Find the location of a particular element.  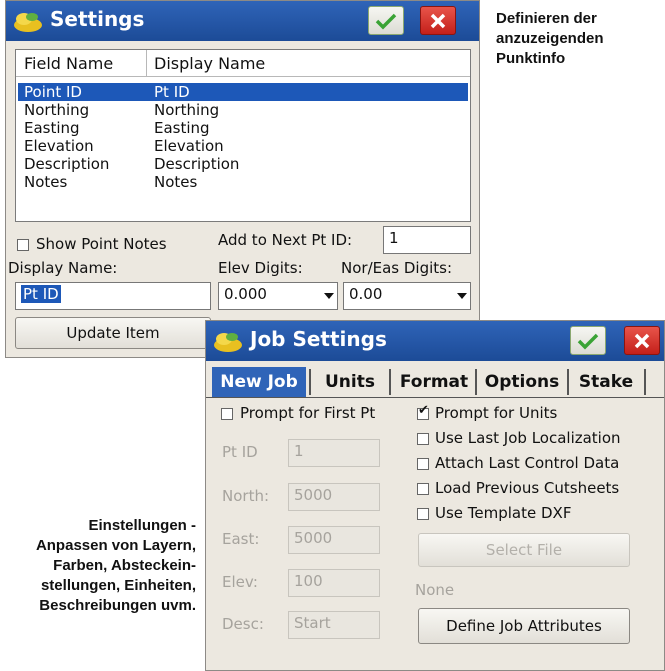

list-item: Point ID Pt ID is located at coordinates (243, 92).